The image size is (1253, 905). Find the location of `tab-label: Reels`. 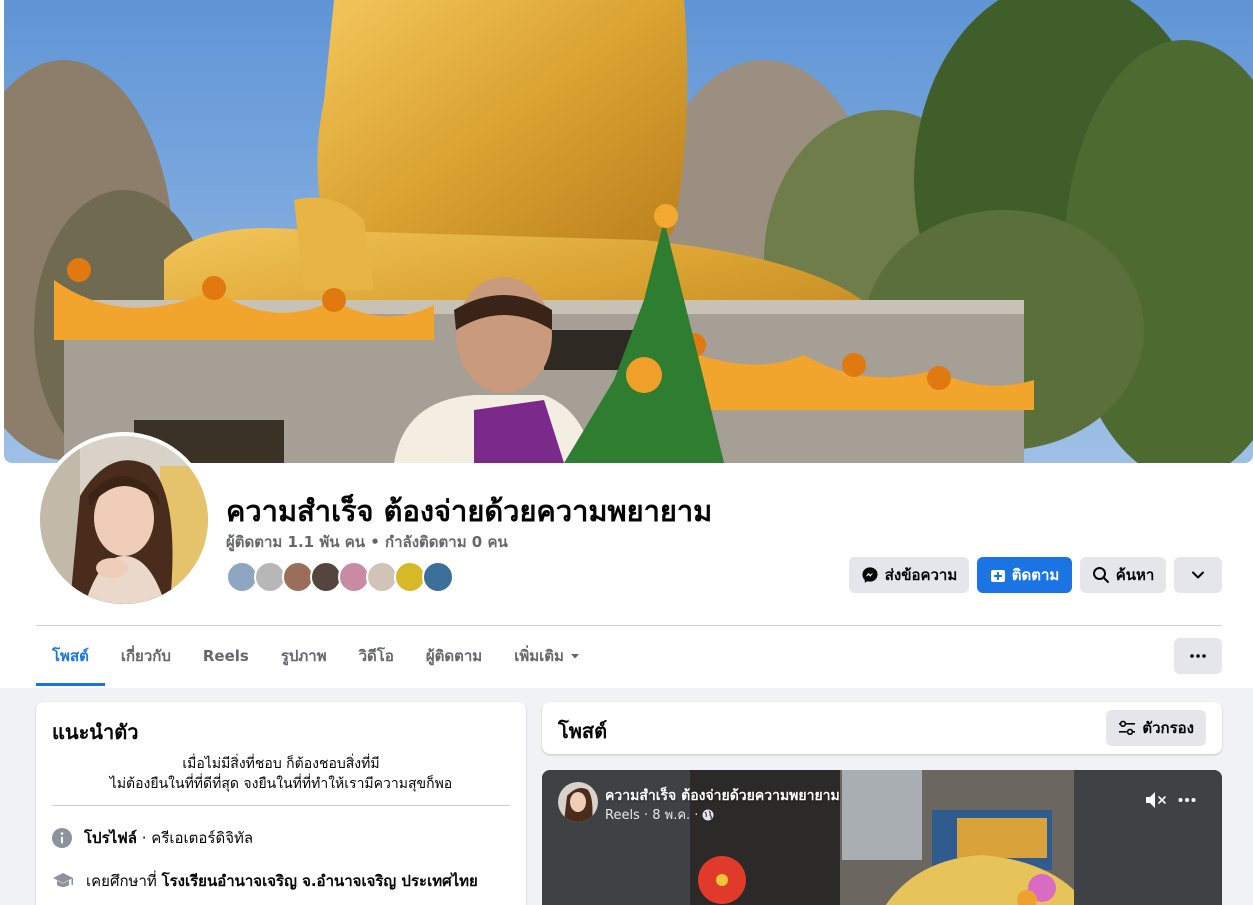

tab-label: Reels is located at coordinates (225, 656).